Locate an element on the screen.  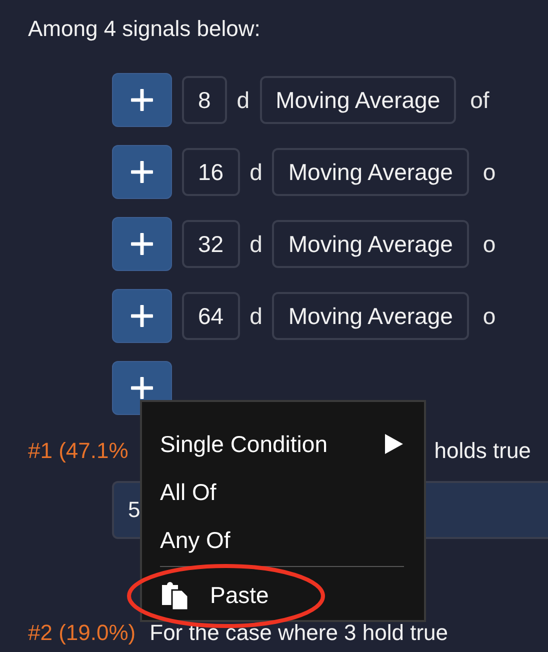
paste-icon is located at coordinates (175, 595).